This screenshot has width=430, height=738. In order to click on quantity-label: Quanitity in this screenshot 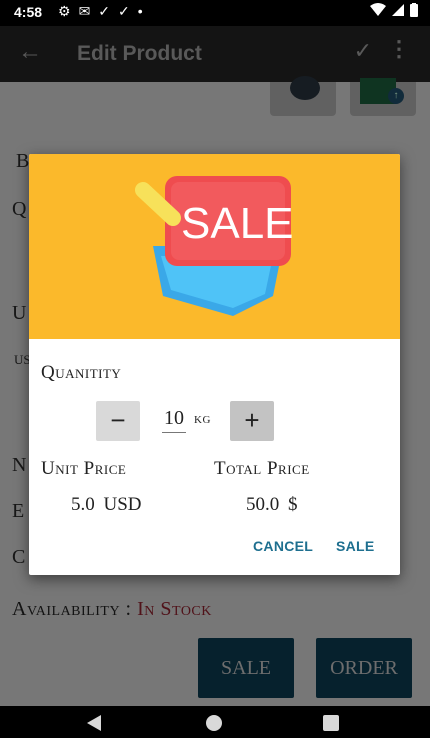, I will do `click(81, 372)`.